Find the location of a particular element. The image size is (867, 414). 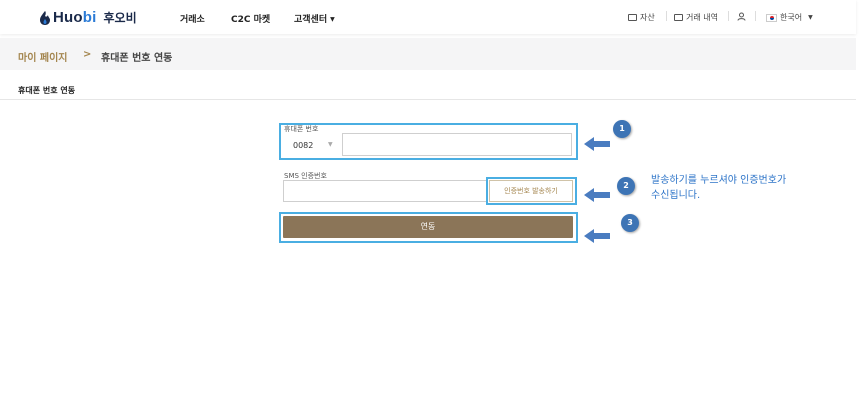

step-badge-1: 1 is located at coordinates (622, 129).